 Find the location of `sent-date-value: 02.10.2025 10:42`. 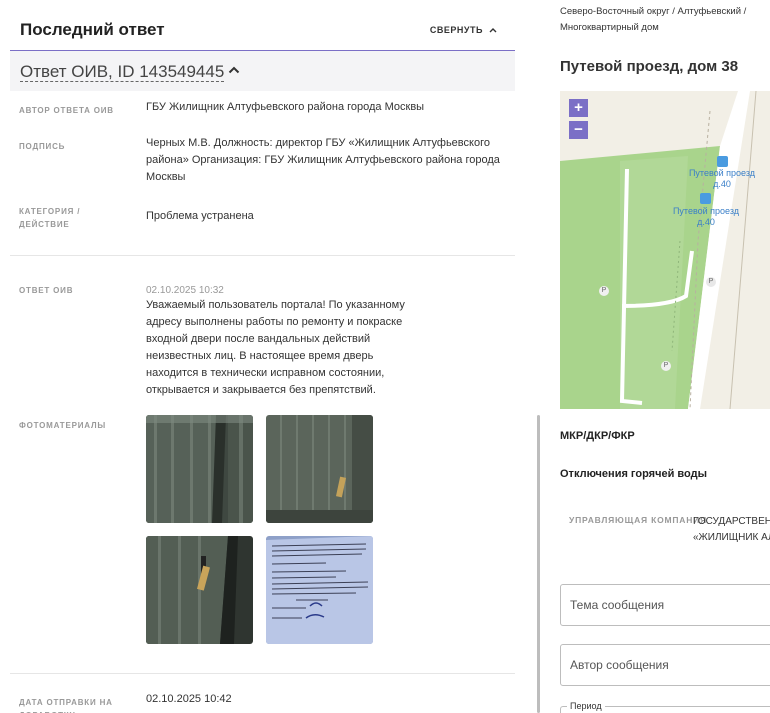

sent-date-value: 02.10.2025 10:42 is located at coordinates (189, 699).